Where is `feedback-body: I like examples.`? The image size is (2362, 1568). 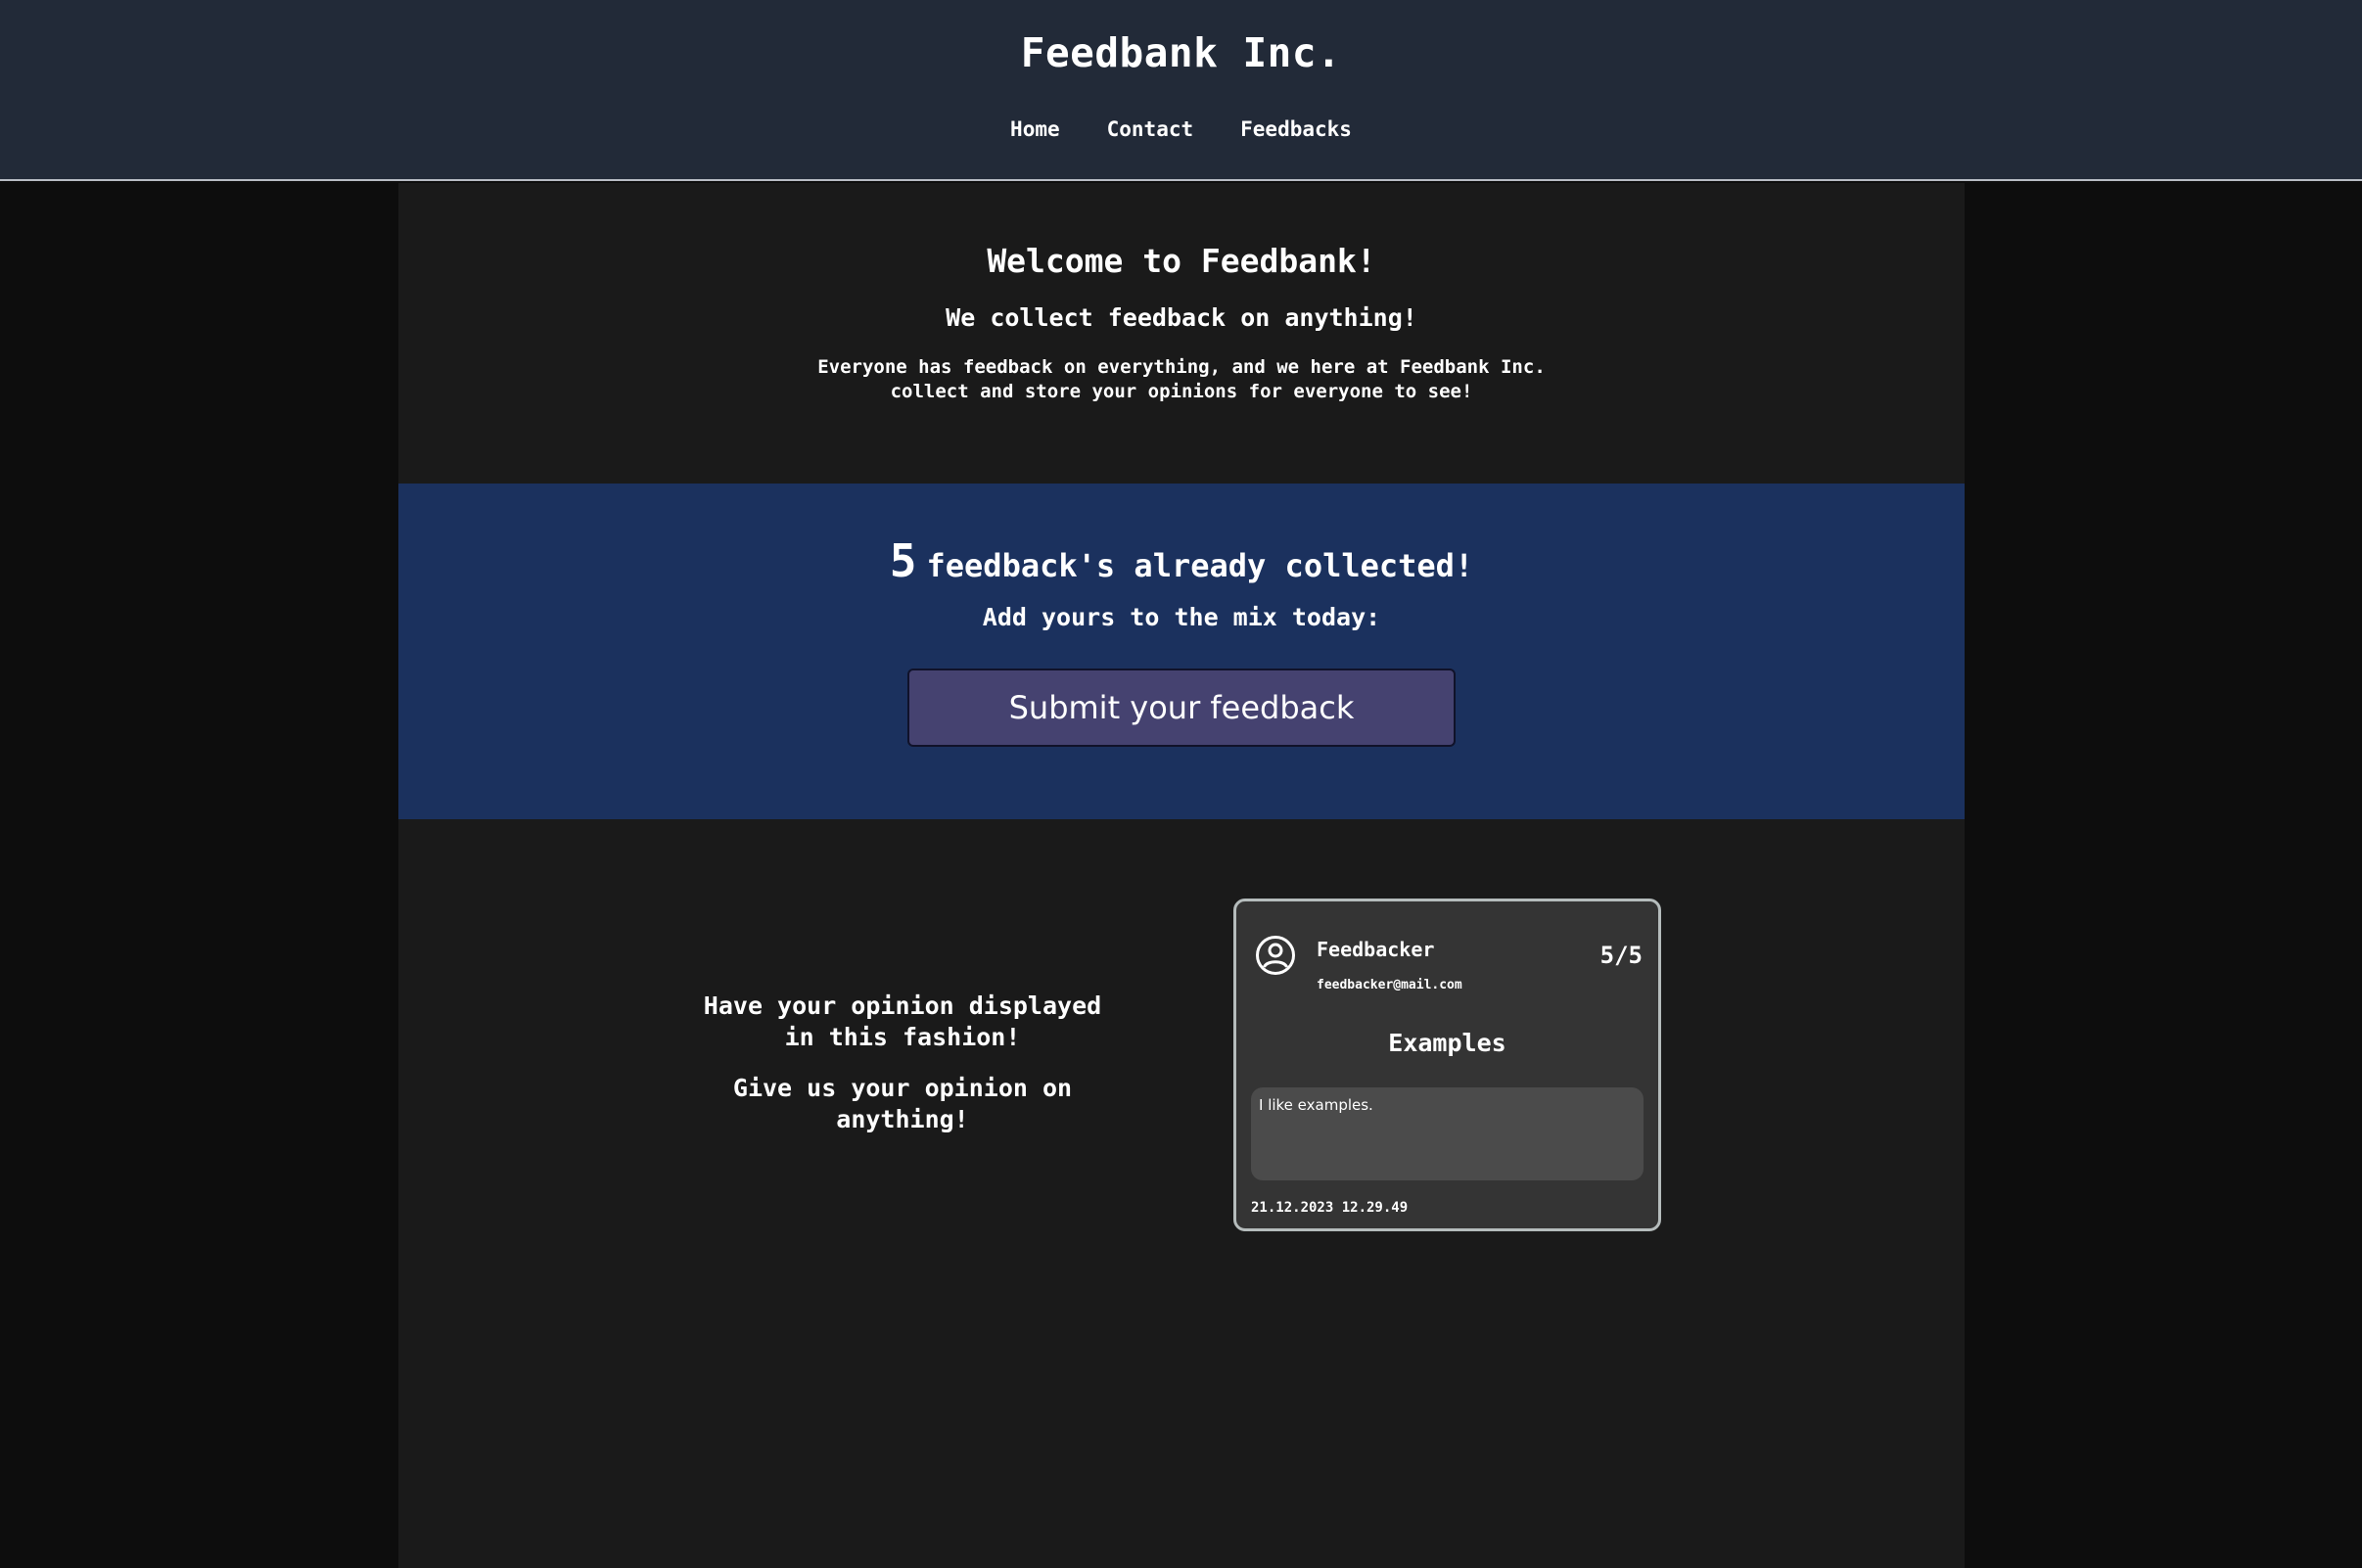 feedback-body: I like examples. is located at coordinates (1448, 1133).